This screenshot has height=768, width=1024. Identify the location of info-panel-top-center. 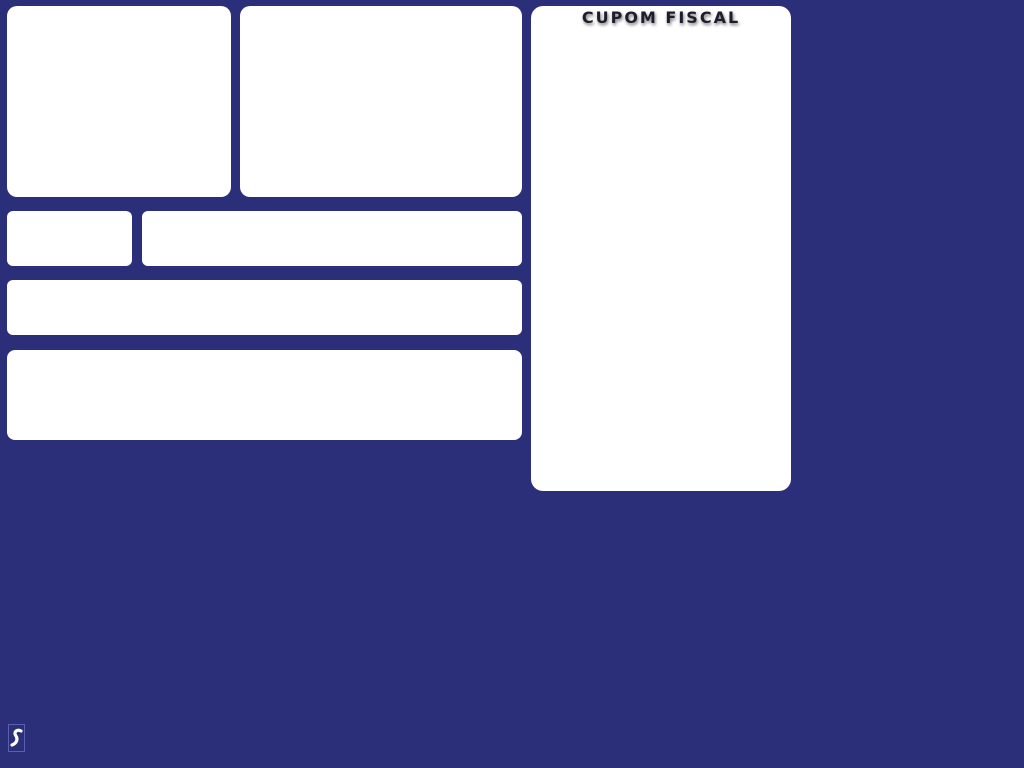
(381, 101).